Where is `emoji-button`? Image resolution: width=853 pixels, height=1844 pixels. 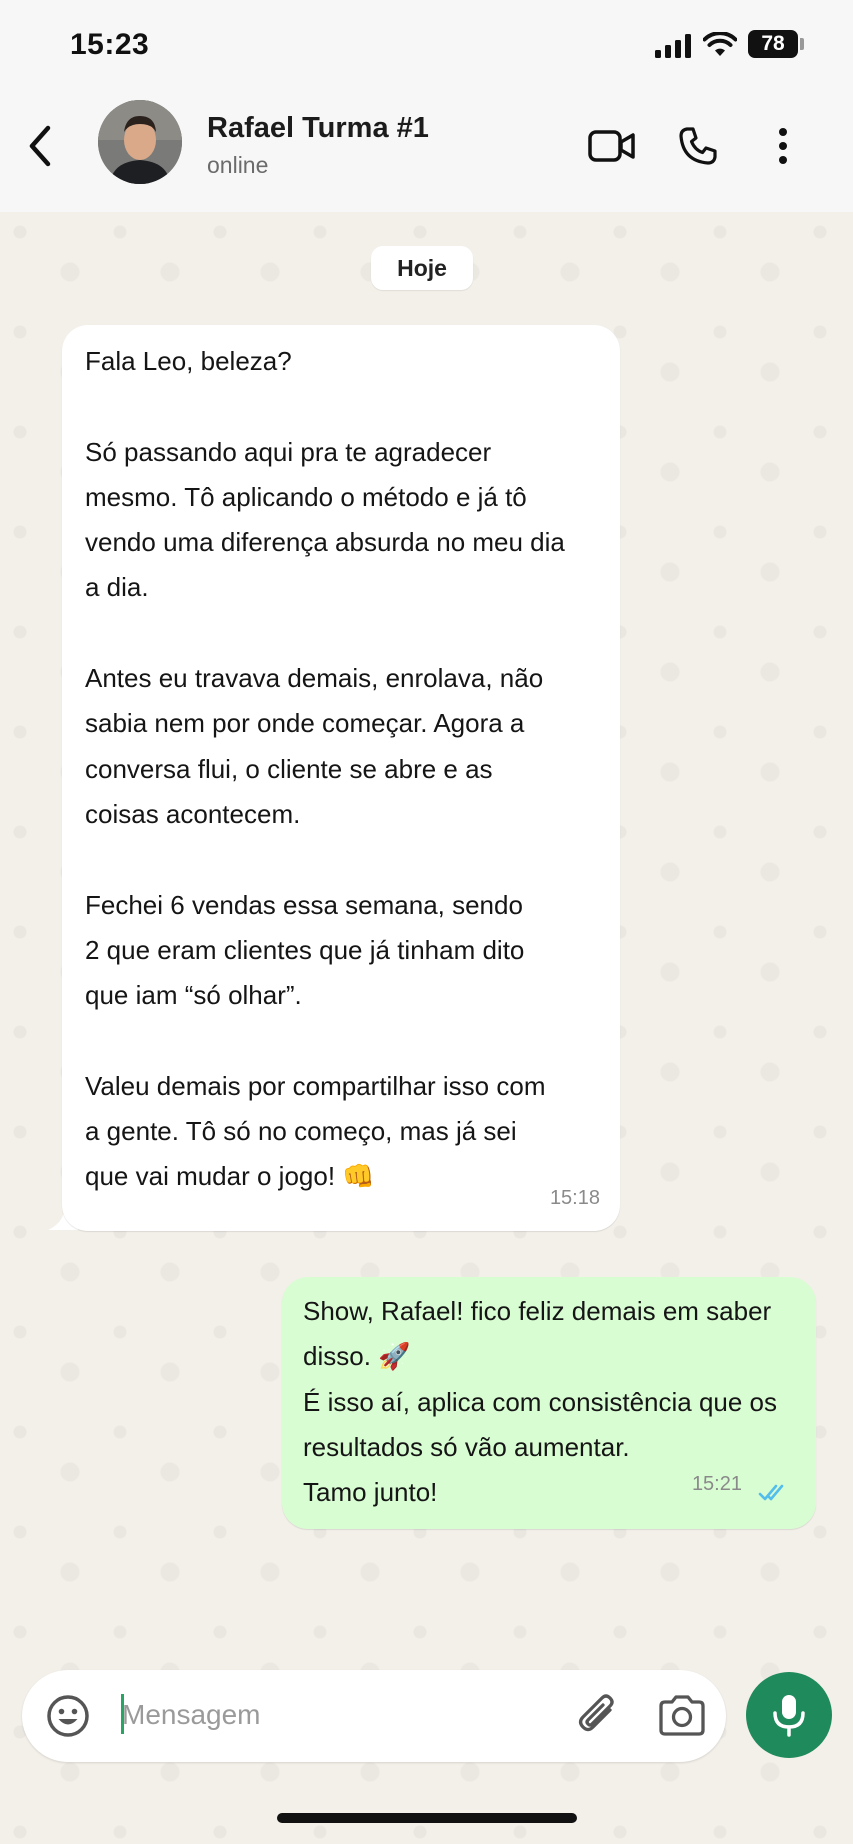
emoji-button is located at coordinates (68, 1716).